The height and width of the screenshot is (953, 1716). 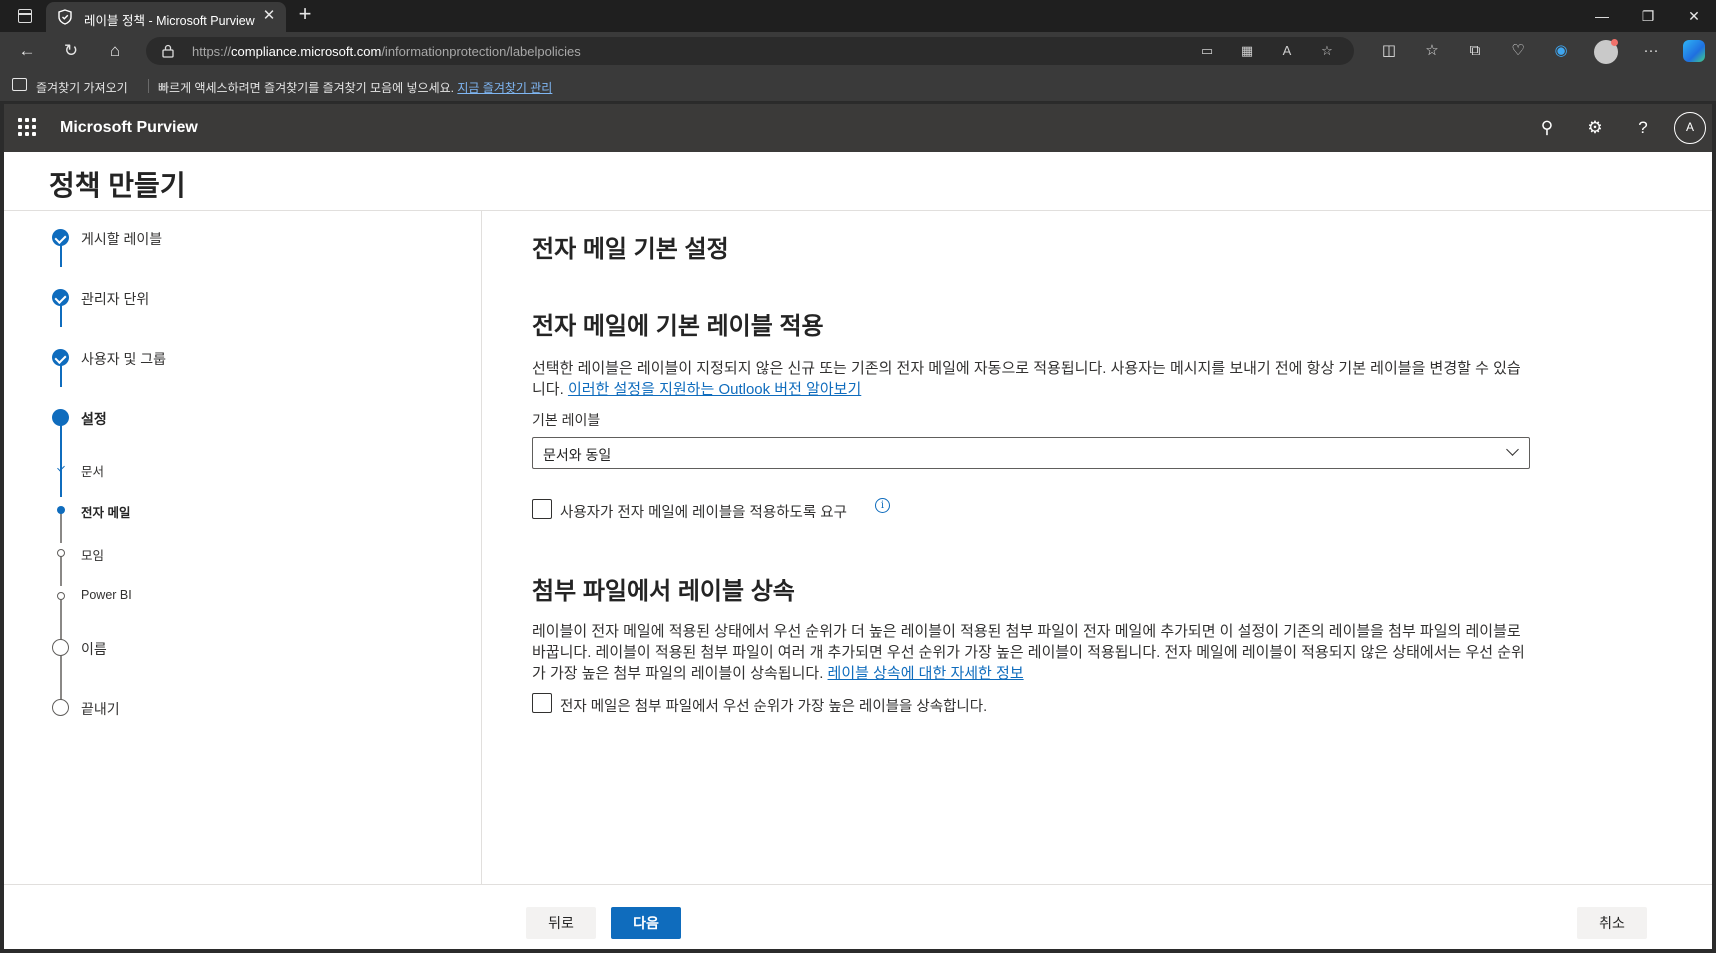 I want to click on split-screen-icon: ◫, so click(x=1389, y=51).